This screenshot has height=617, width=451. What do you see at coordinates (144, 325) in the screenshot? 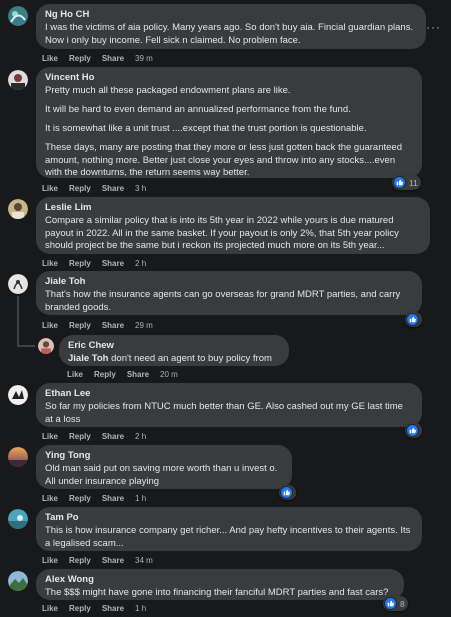
I see `timestamp: 29 m` at bounding box center [144, 325].